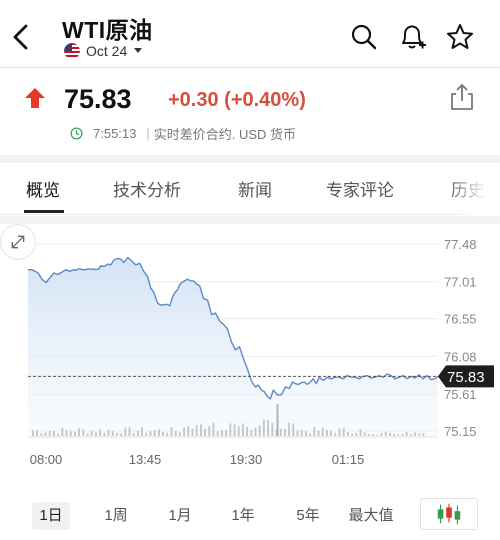 This screenshot has width=500, height=540. I want to click on quote-info: 实时差价合约. USD 货币, so click(225, 134).